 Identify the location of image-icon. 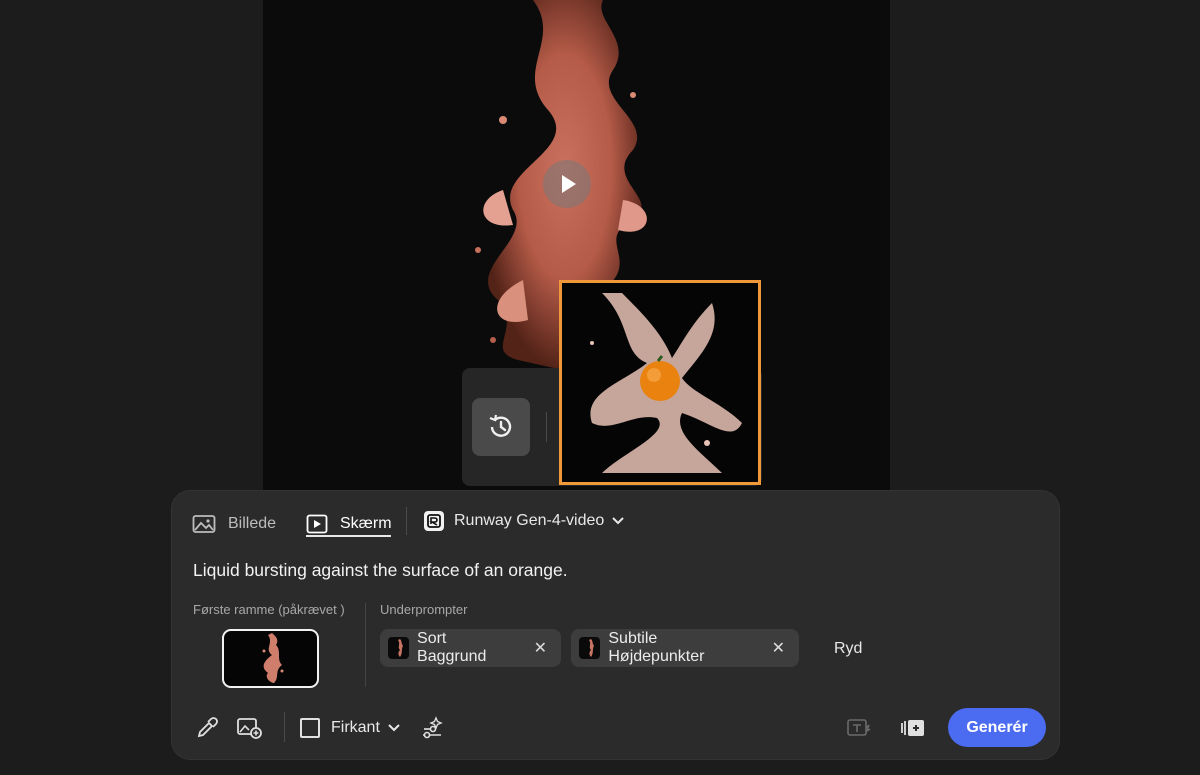
(204, 524).